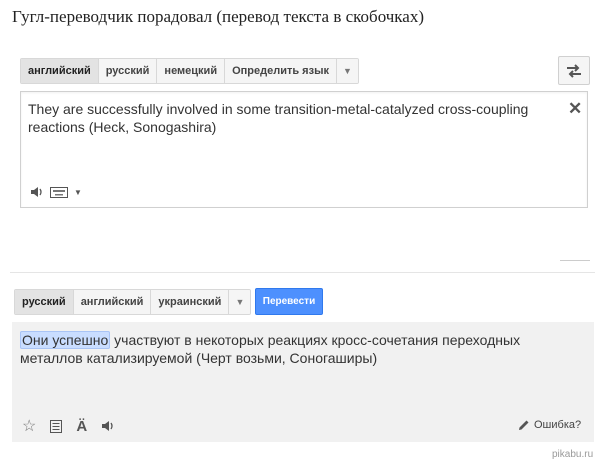  What do you see at coordinates (81, 426) in the screenshot?
I see `transliterate-icon: Ä` at bounding box center [81, 426].